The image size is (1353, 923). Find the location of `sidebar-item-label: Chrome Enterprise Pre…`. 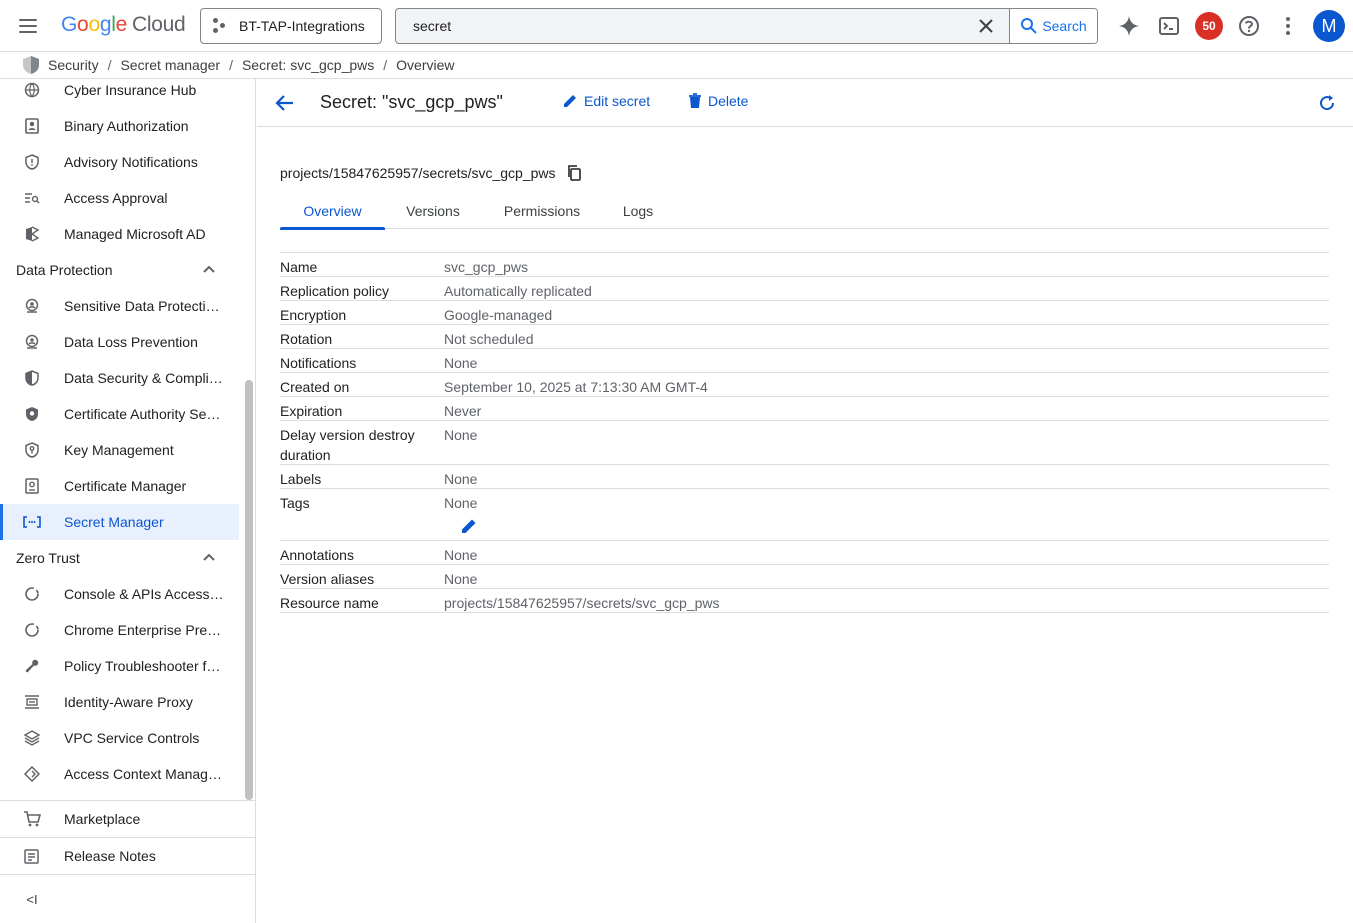

sidebar-item-label: Chrome Enterprise Pre… is located at coordinates (143, 630).